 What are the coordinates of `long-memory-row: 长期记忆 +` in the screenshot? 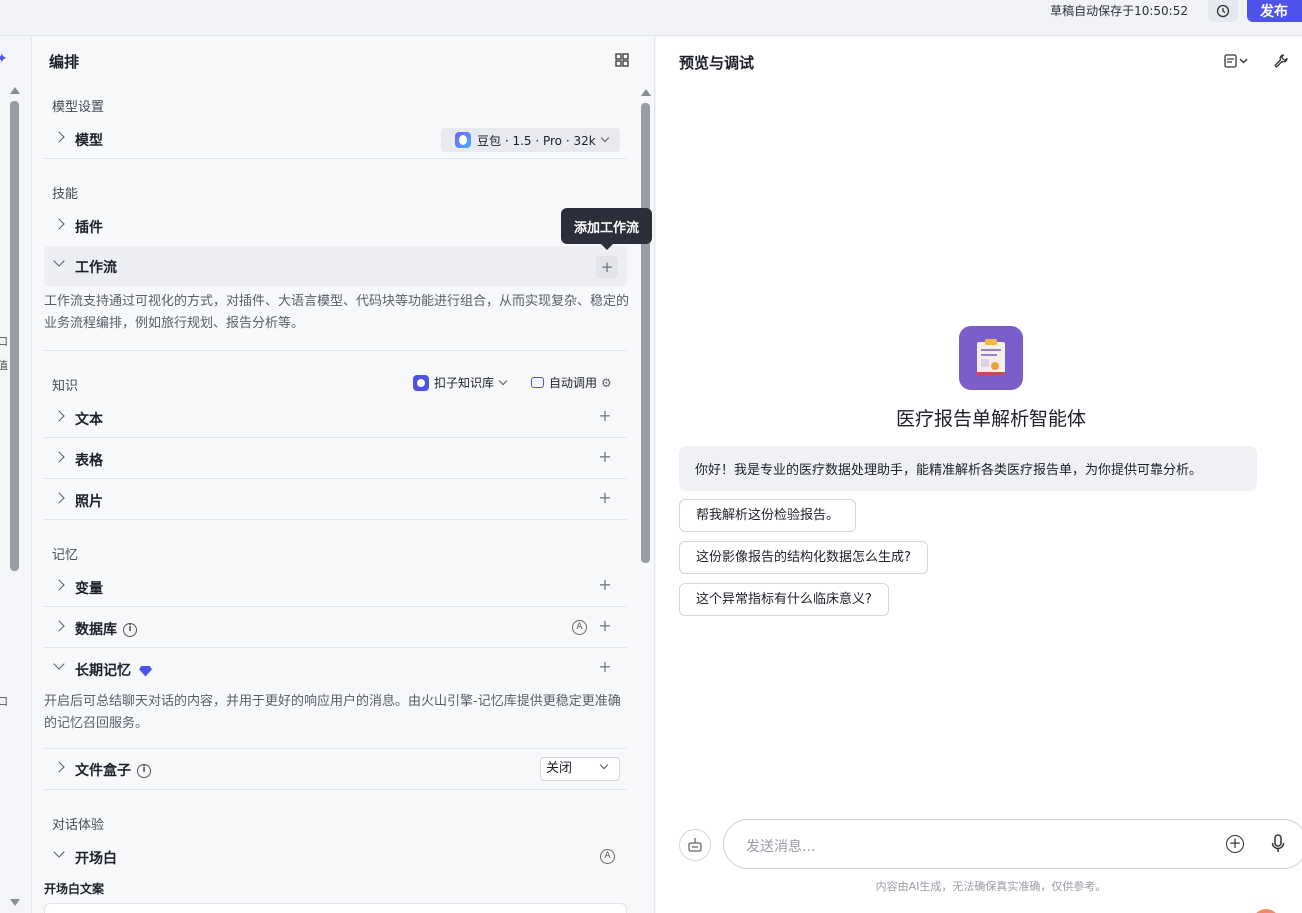 It's located at (335, 669).